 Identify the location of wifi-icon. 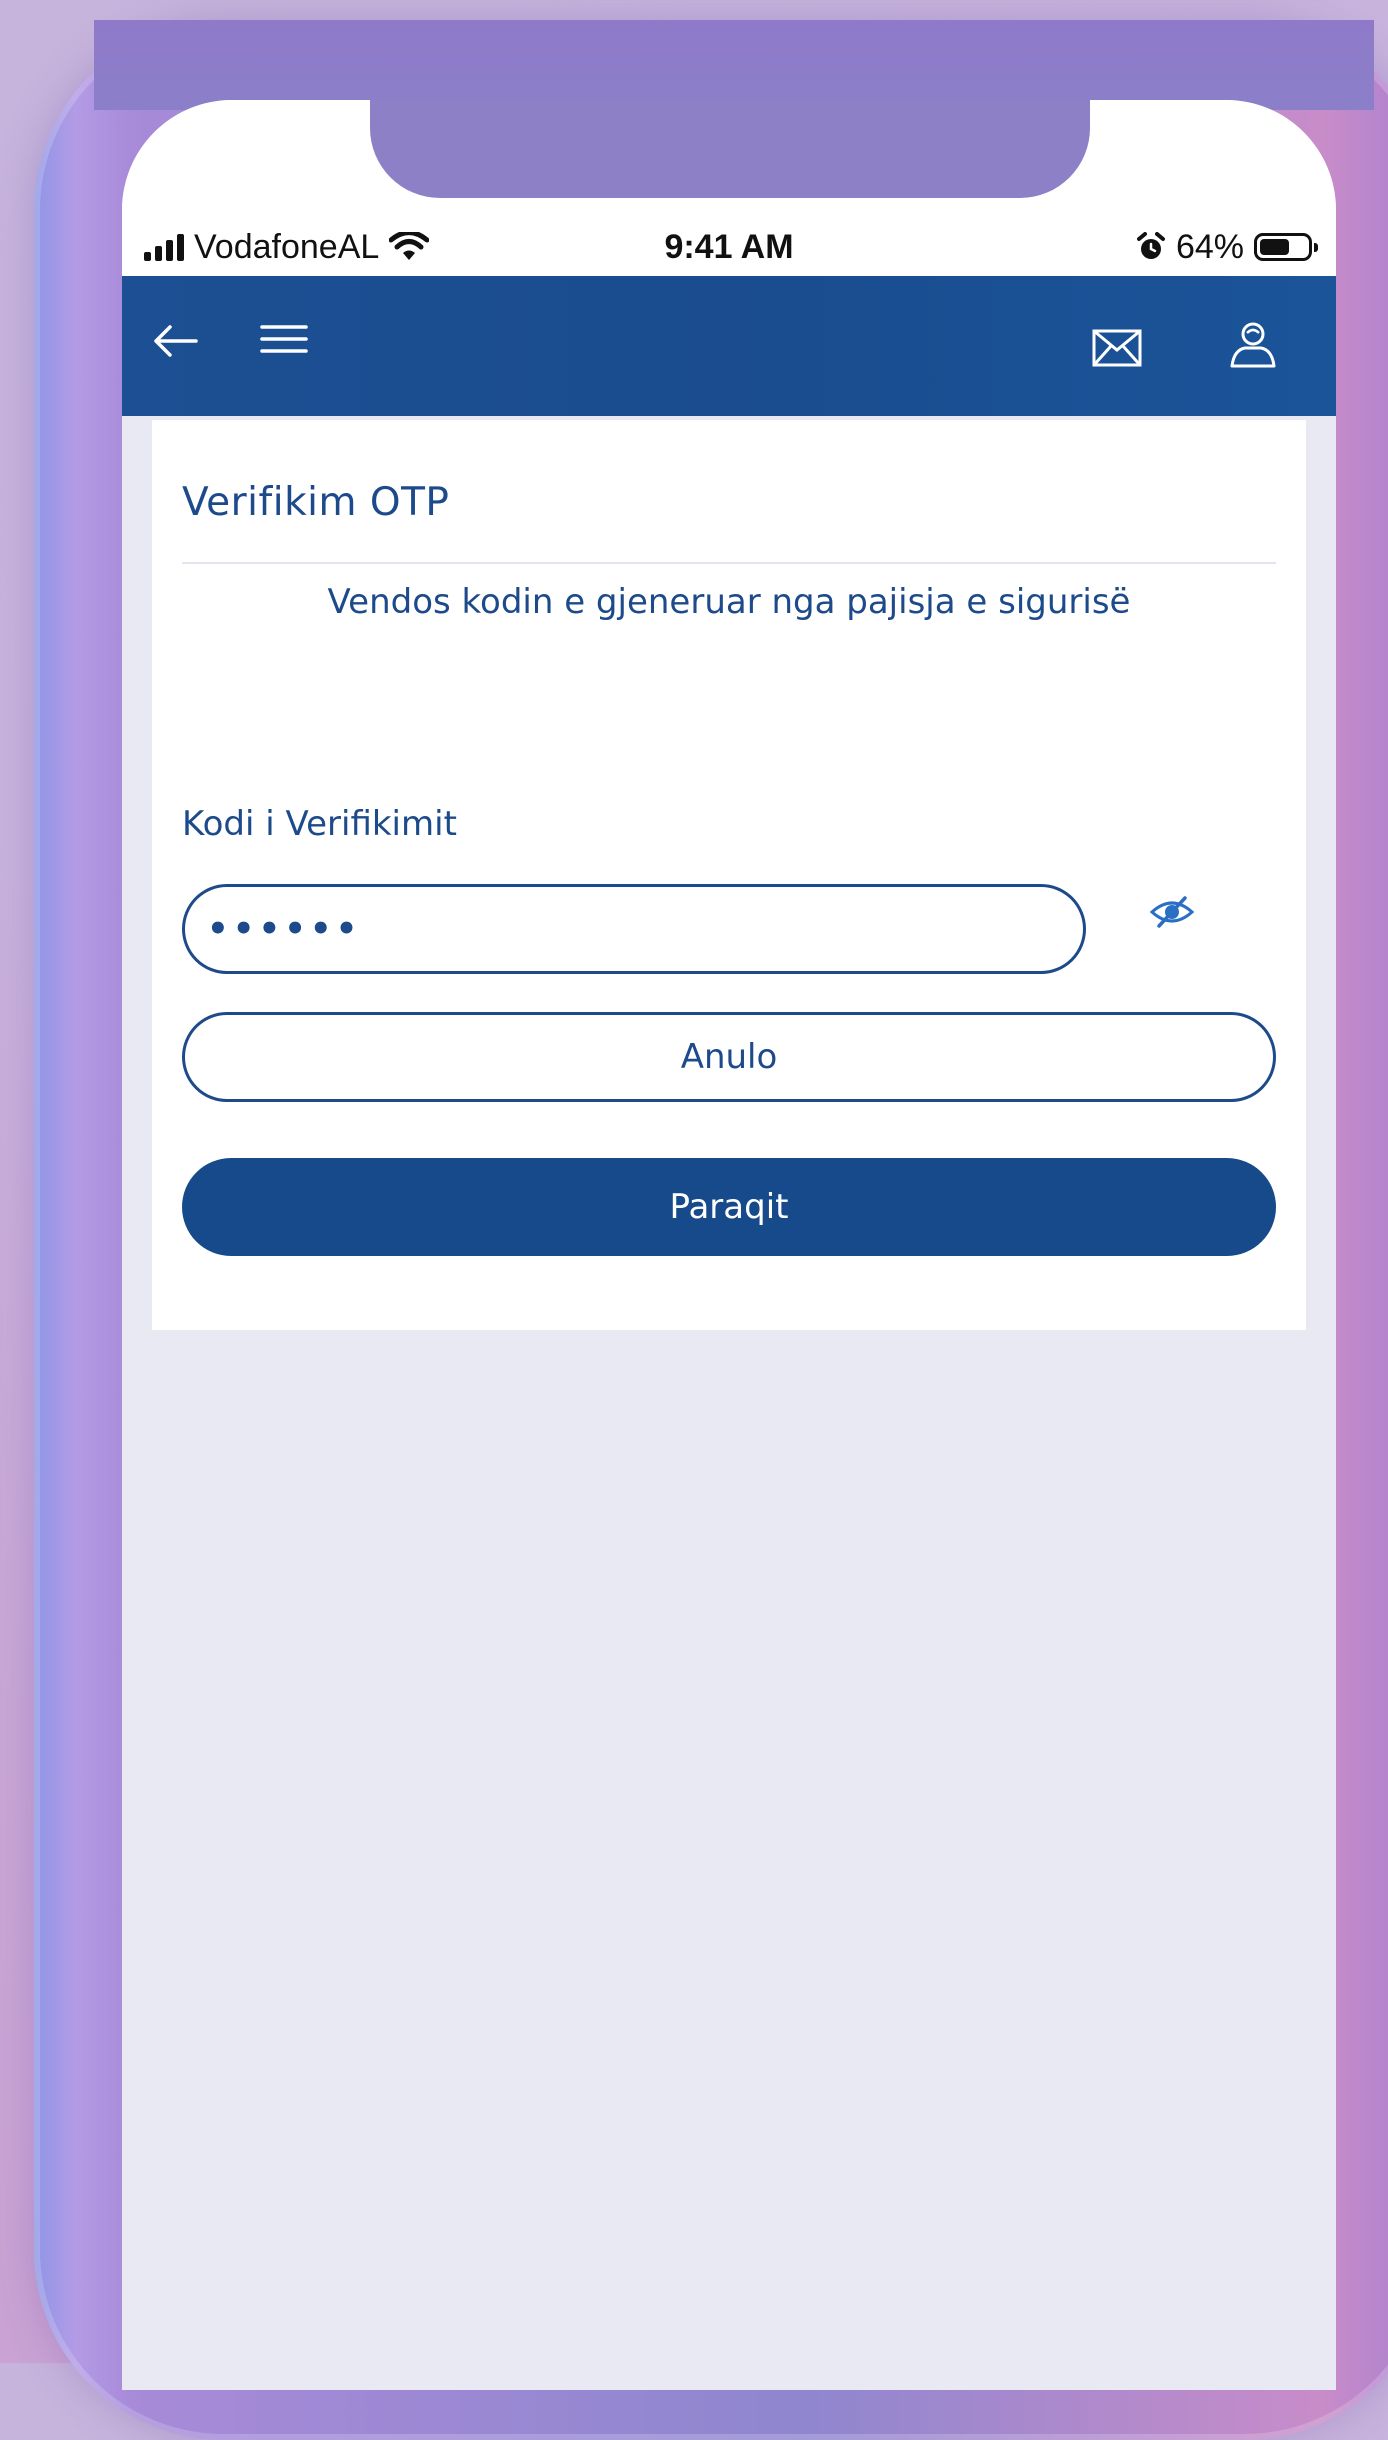
(409, 246).